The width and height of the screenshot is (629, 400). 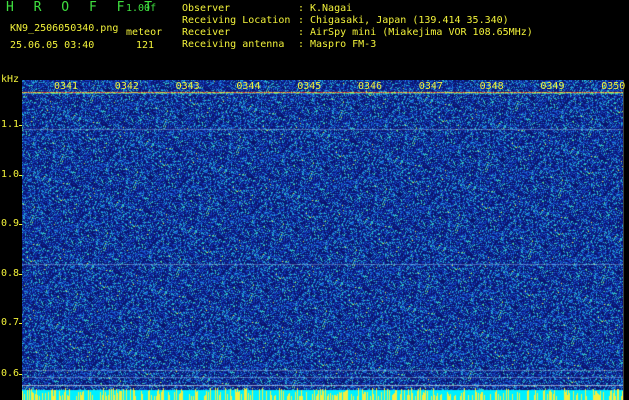 What do you see at coordinates (552, 86) in the screenshot?
I see `x-tick-label: 0349` at bounding box center [552, 86].